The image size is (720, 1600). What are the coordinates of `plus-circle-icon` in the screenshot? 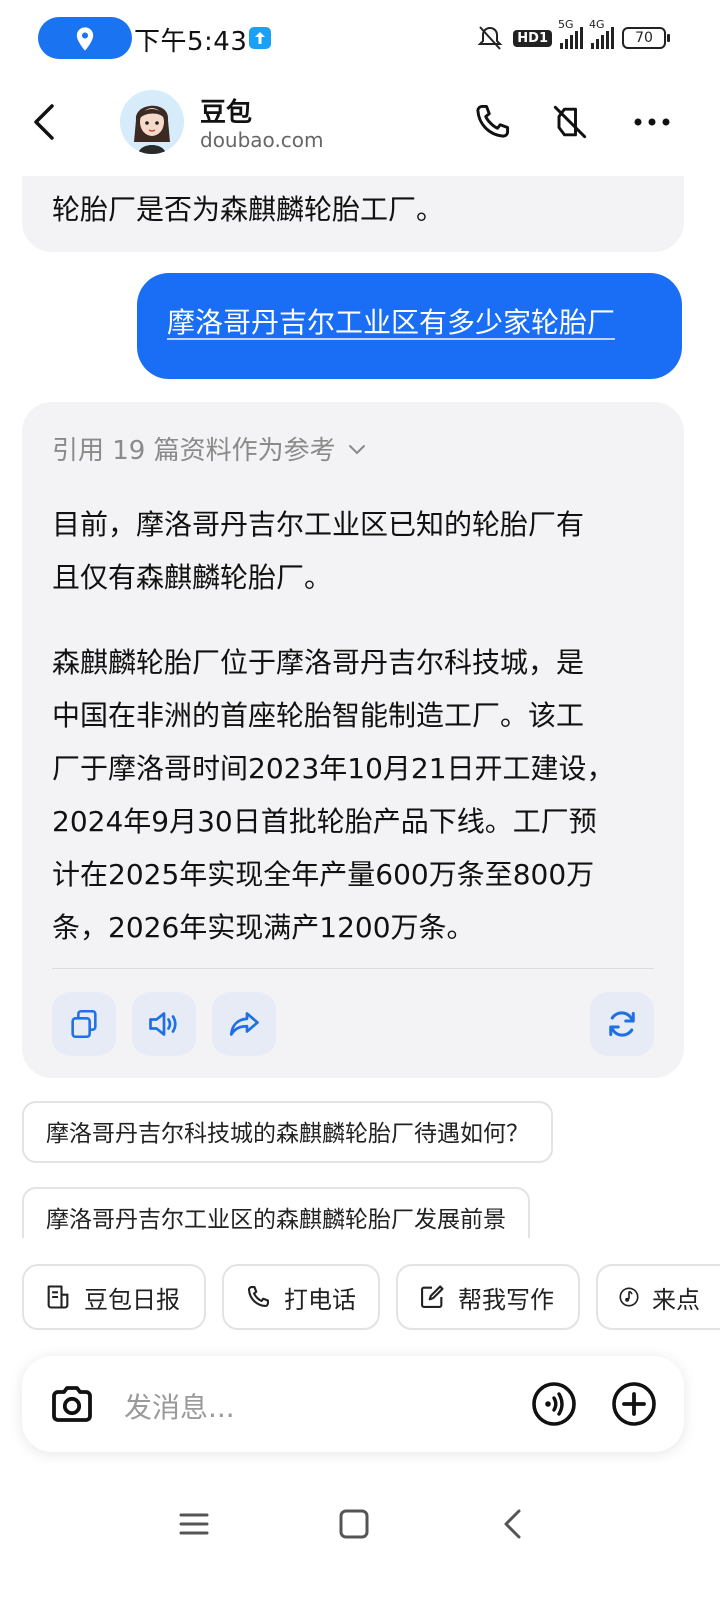 It's located at (634, 1404).